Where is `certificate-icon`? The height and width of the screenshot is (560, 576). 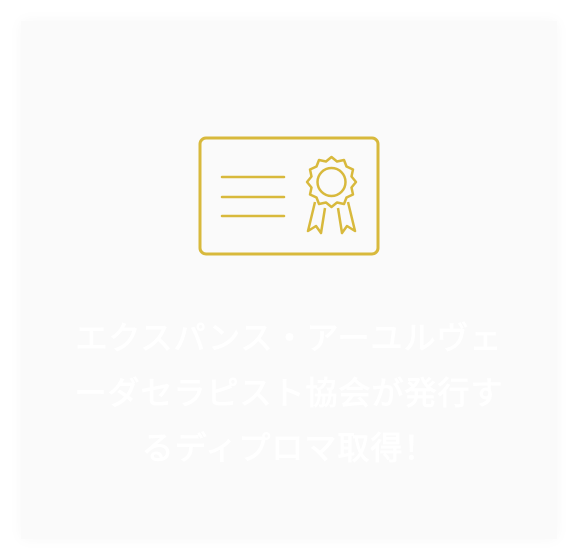 certificate-icon is located at coordinates (289, 197).